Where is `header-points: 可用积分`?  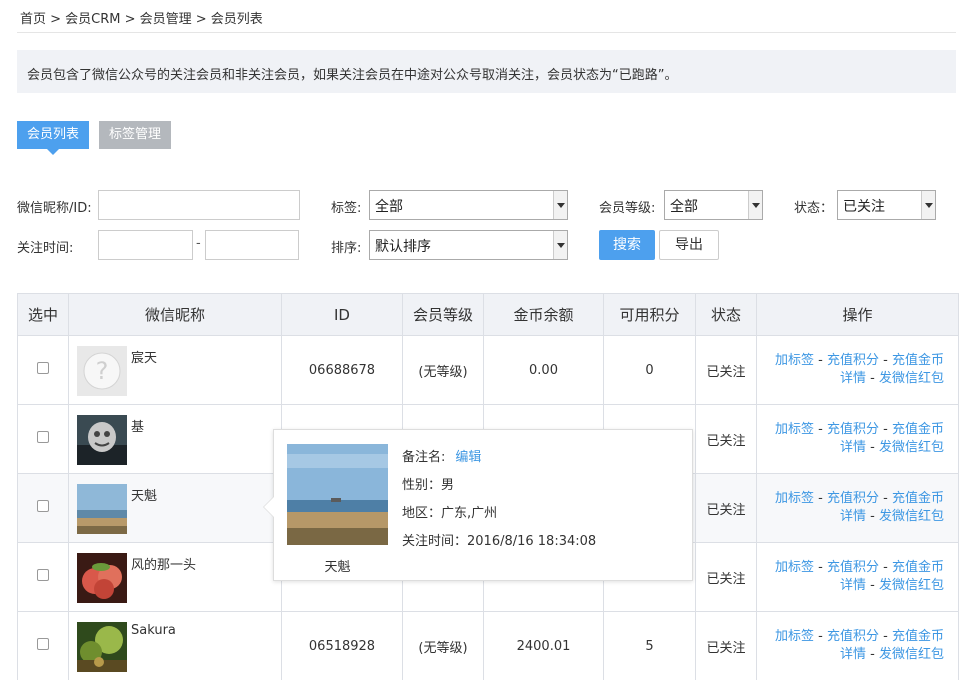
header-points: 可用积分 is located at coordinates (649, 314).